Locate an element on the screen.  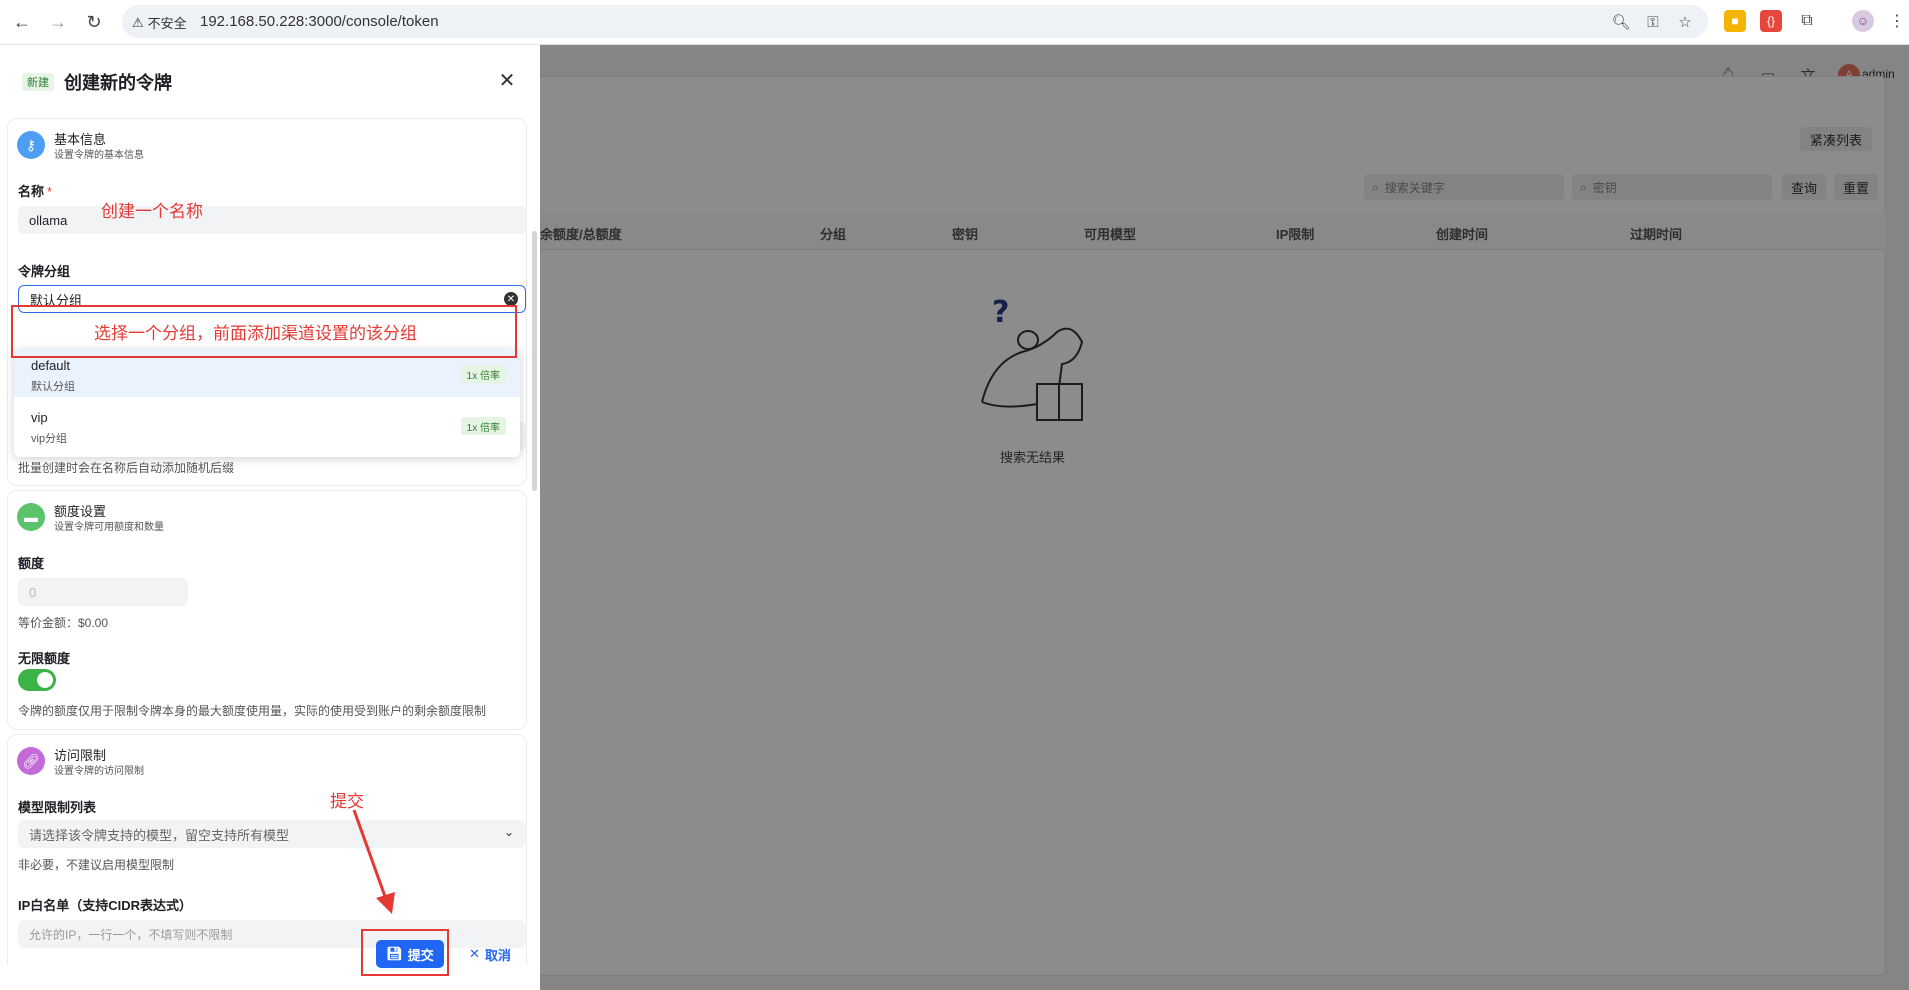
sheet-footer is located at coordinates (270, 977).